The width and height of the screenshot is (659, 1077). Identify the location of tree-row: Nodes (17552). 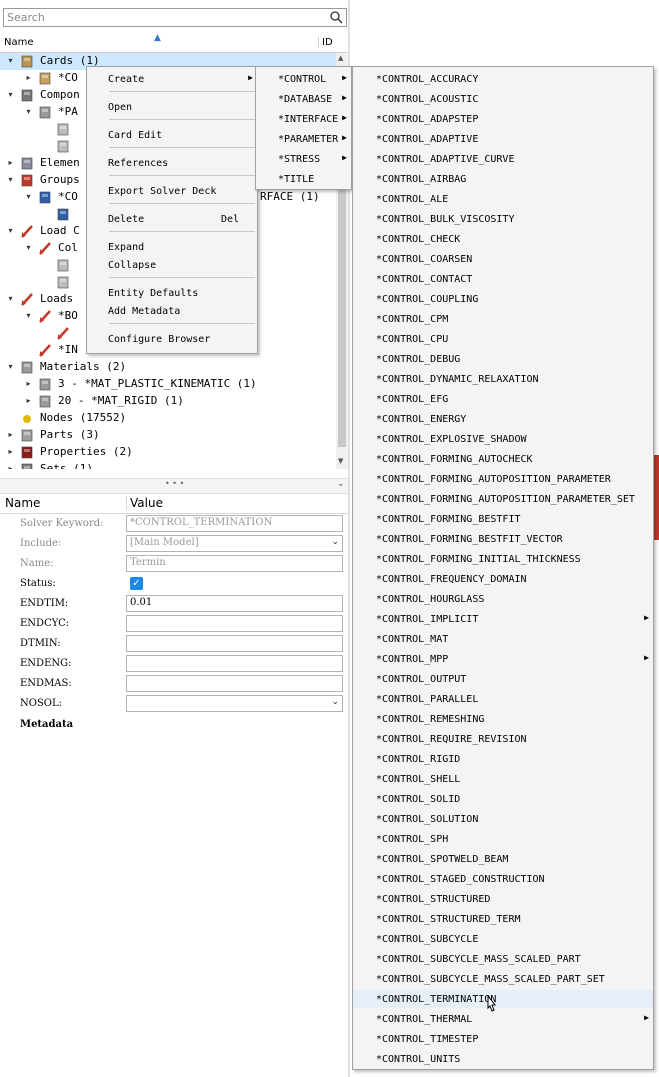
(168, 418).